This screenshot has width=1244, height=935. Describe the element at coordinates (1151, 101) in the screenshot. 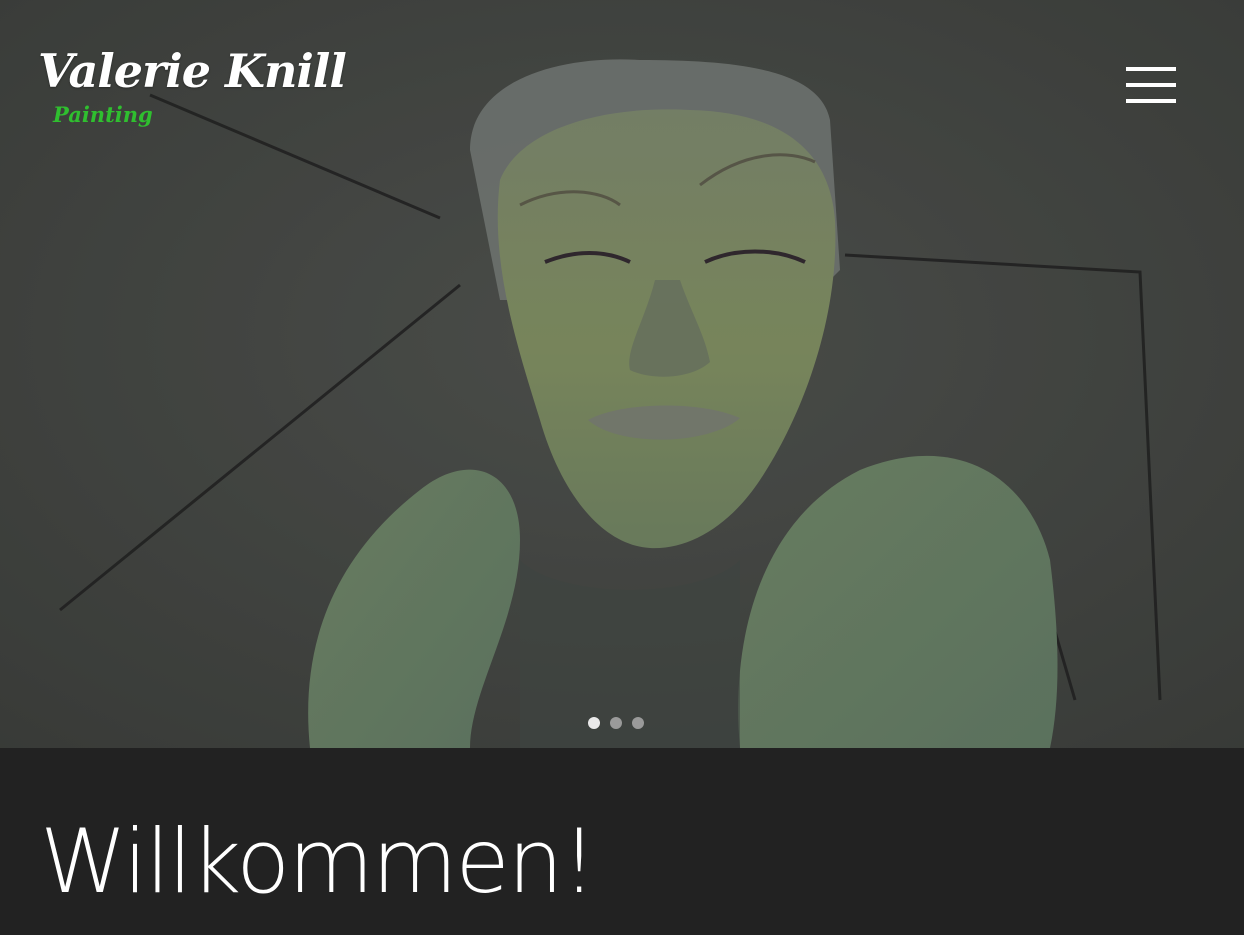

I see `menu-bar-bottom` at that location.